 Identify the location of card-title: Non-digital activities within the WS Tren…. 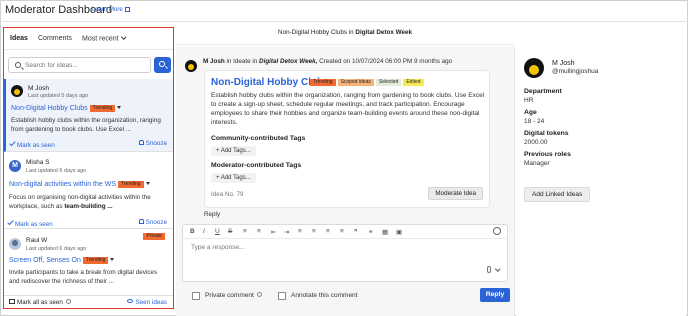
(79, 184).